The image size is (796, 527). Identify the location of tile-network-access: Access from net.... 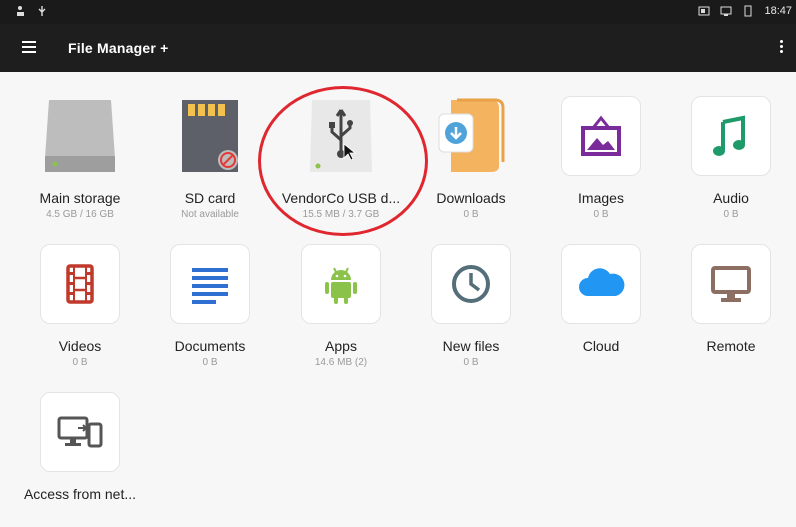
(80, 447).